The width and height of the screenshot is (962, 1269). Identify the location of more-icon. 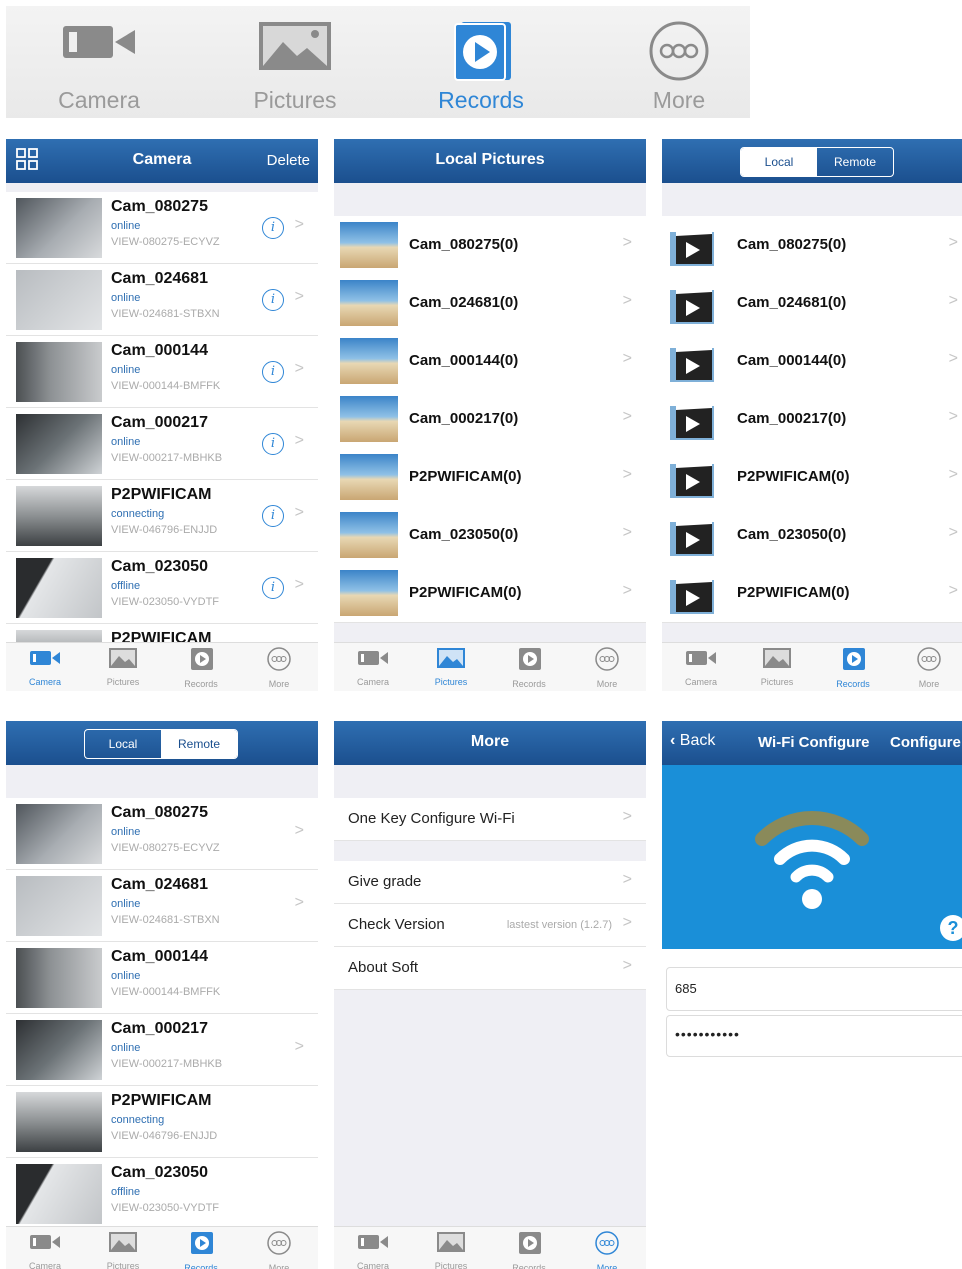
(607, 659).